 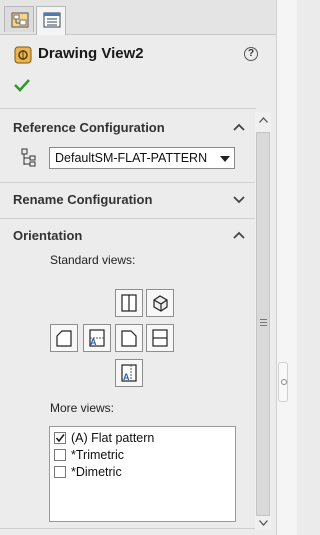 I want to click on scroll-down-icon, so click(x=263, y=523).